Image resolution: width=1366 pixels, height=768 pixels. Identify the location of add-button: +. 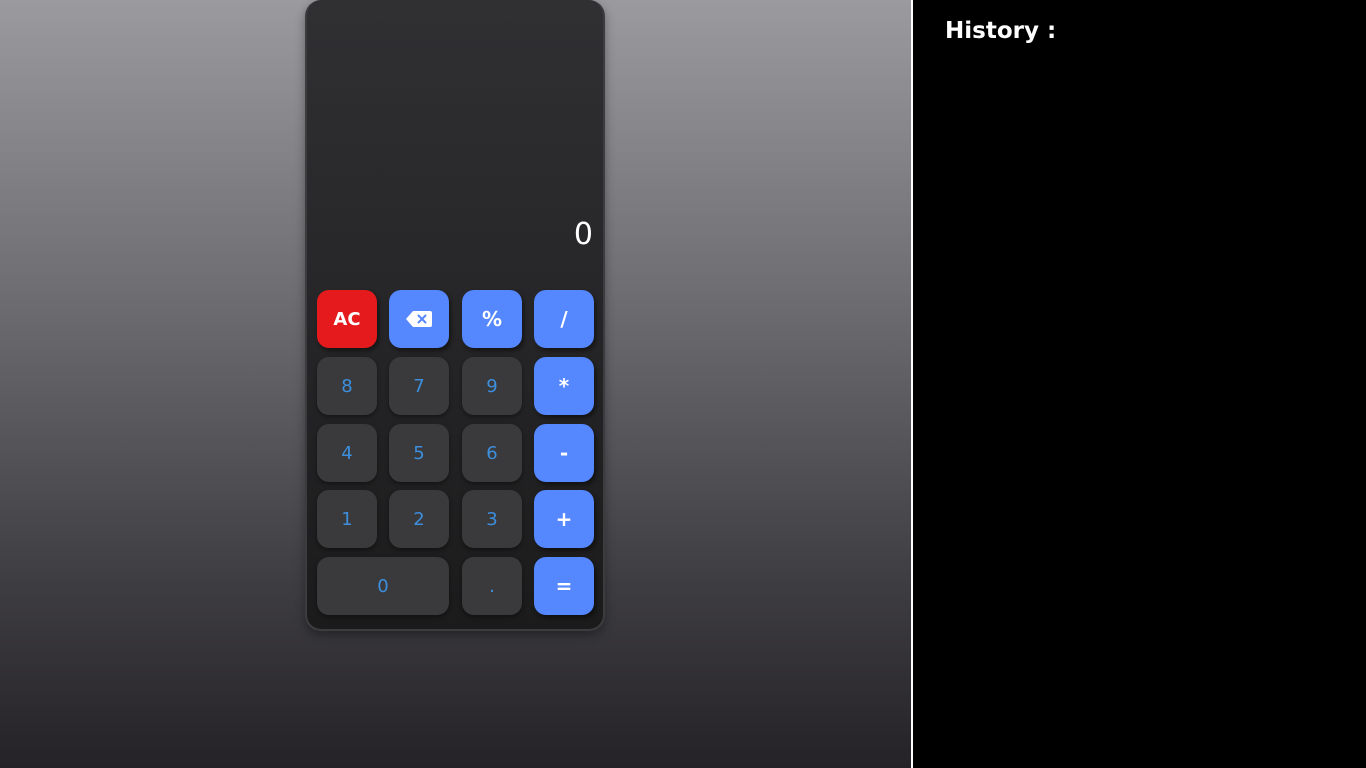
(564, 519).